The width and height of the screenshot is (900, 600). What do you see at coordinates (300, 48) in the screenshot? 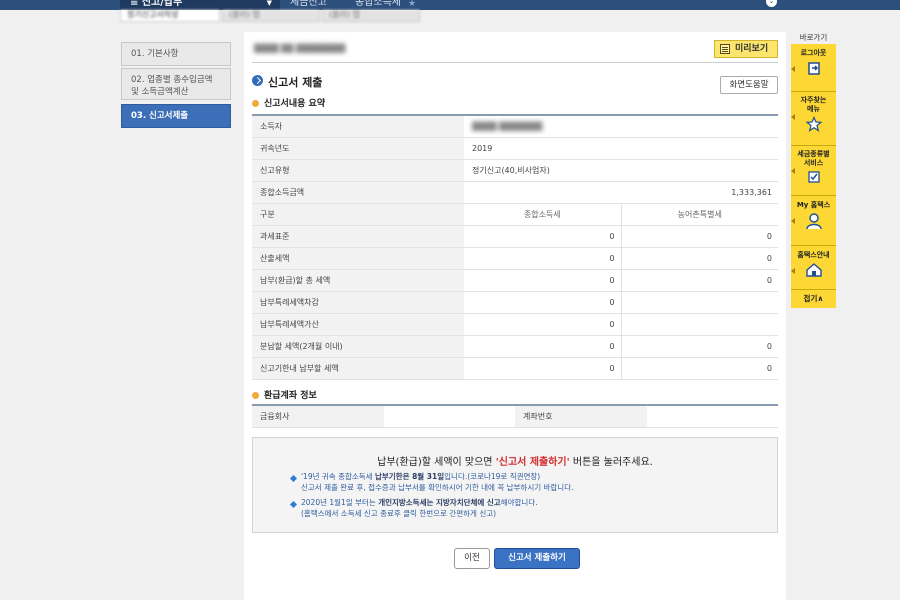
I see `taxpayer-header-name: ████ ██ ████████` at bounding box center [300, 48].